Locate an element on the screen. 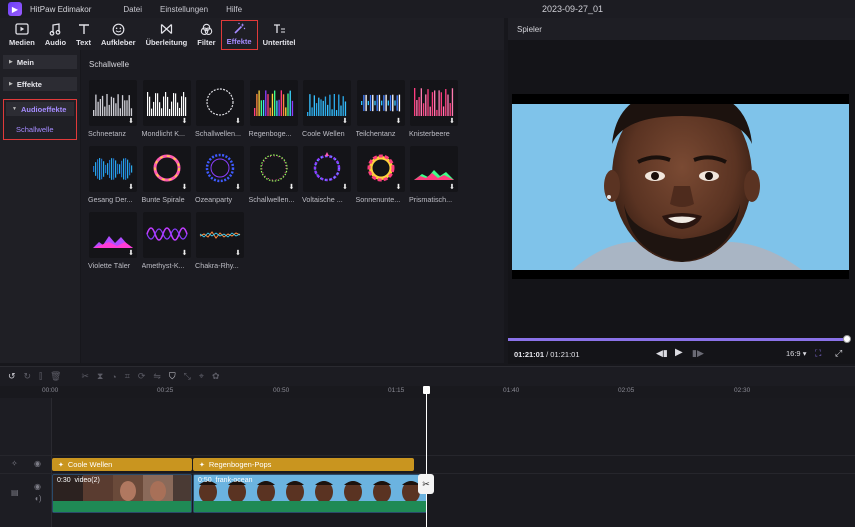 The height and width of the screenshot is (527, 855). tile-regenbogen is located at coordinates (273, 103).